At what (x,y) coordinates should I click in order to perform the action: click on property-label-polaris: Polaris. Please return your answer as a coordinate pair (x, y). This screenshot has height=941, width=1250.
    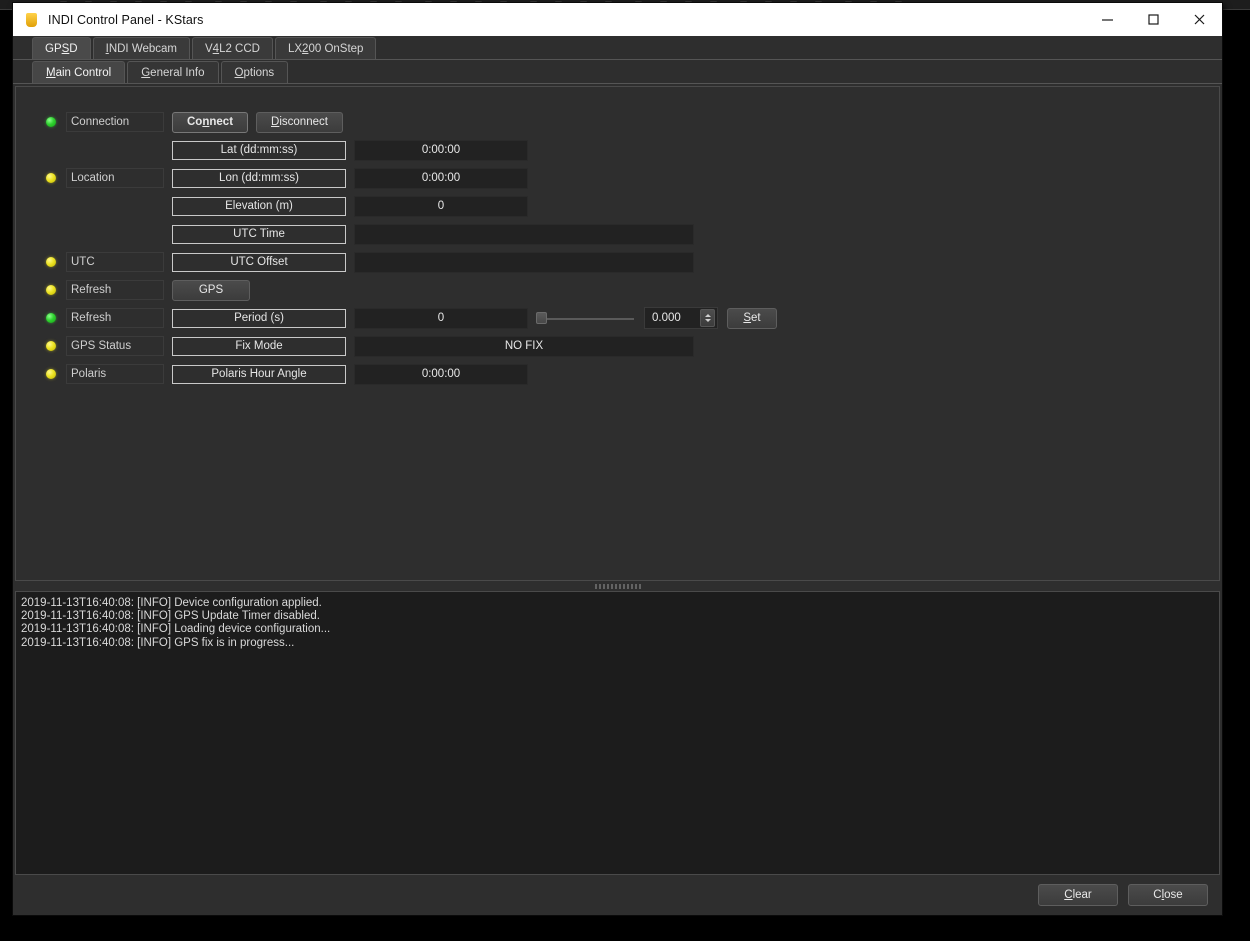
    Looking at the image, I should click on (115, 374).